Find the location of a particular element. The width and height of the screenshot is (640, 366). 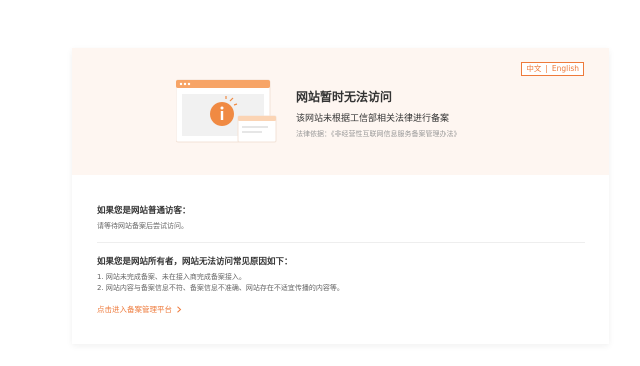

section-divider is located at coordinates (341, 242).